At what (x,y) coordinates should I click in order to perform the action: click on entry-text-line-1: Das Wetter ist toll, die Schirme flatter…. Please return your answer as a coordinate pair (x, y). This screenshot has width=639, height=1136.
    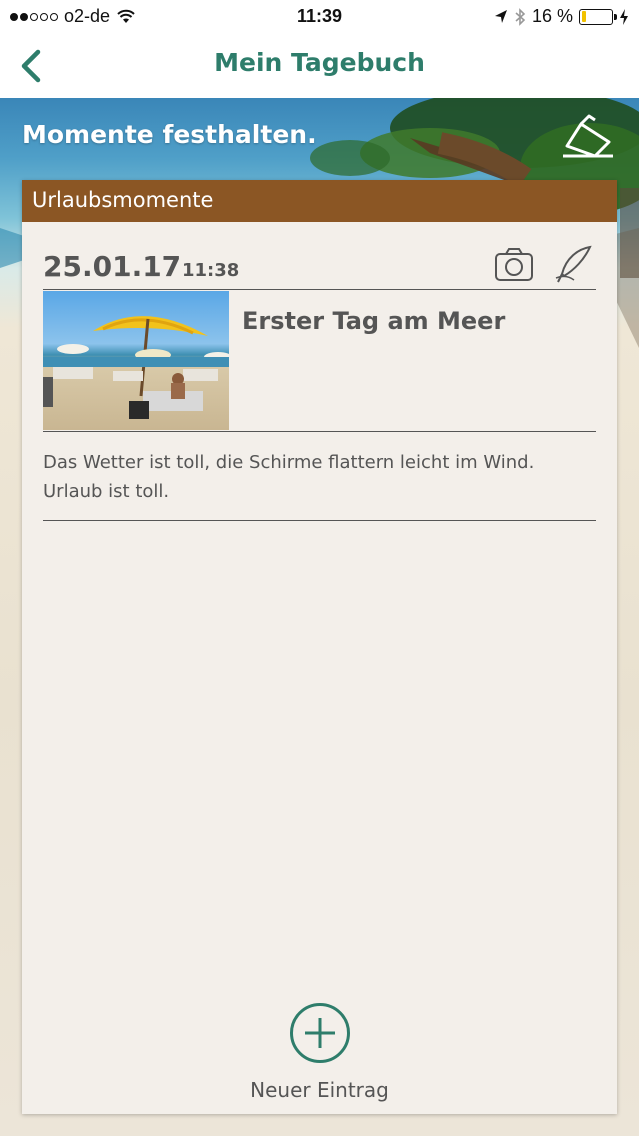
    Looking at the image, I should click on (289, 462).